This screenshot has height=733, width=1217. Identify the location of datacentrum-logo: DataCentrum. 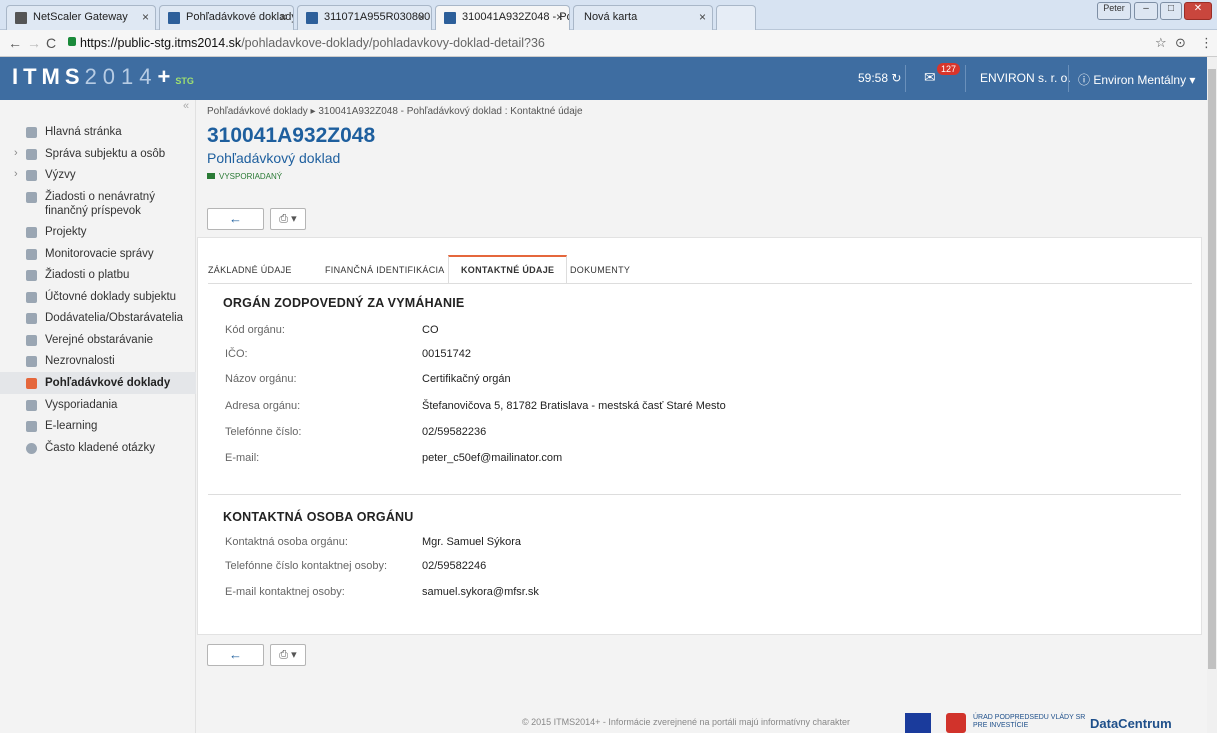
(1131, 723).